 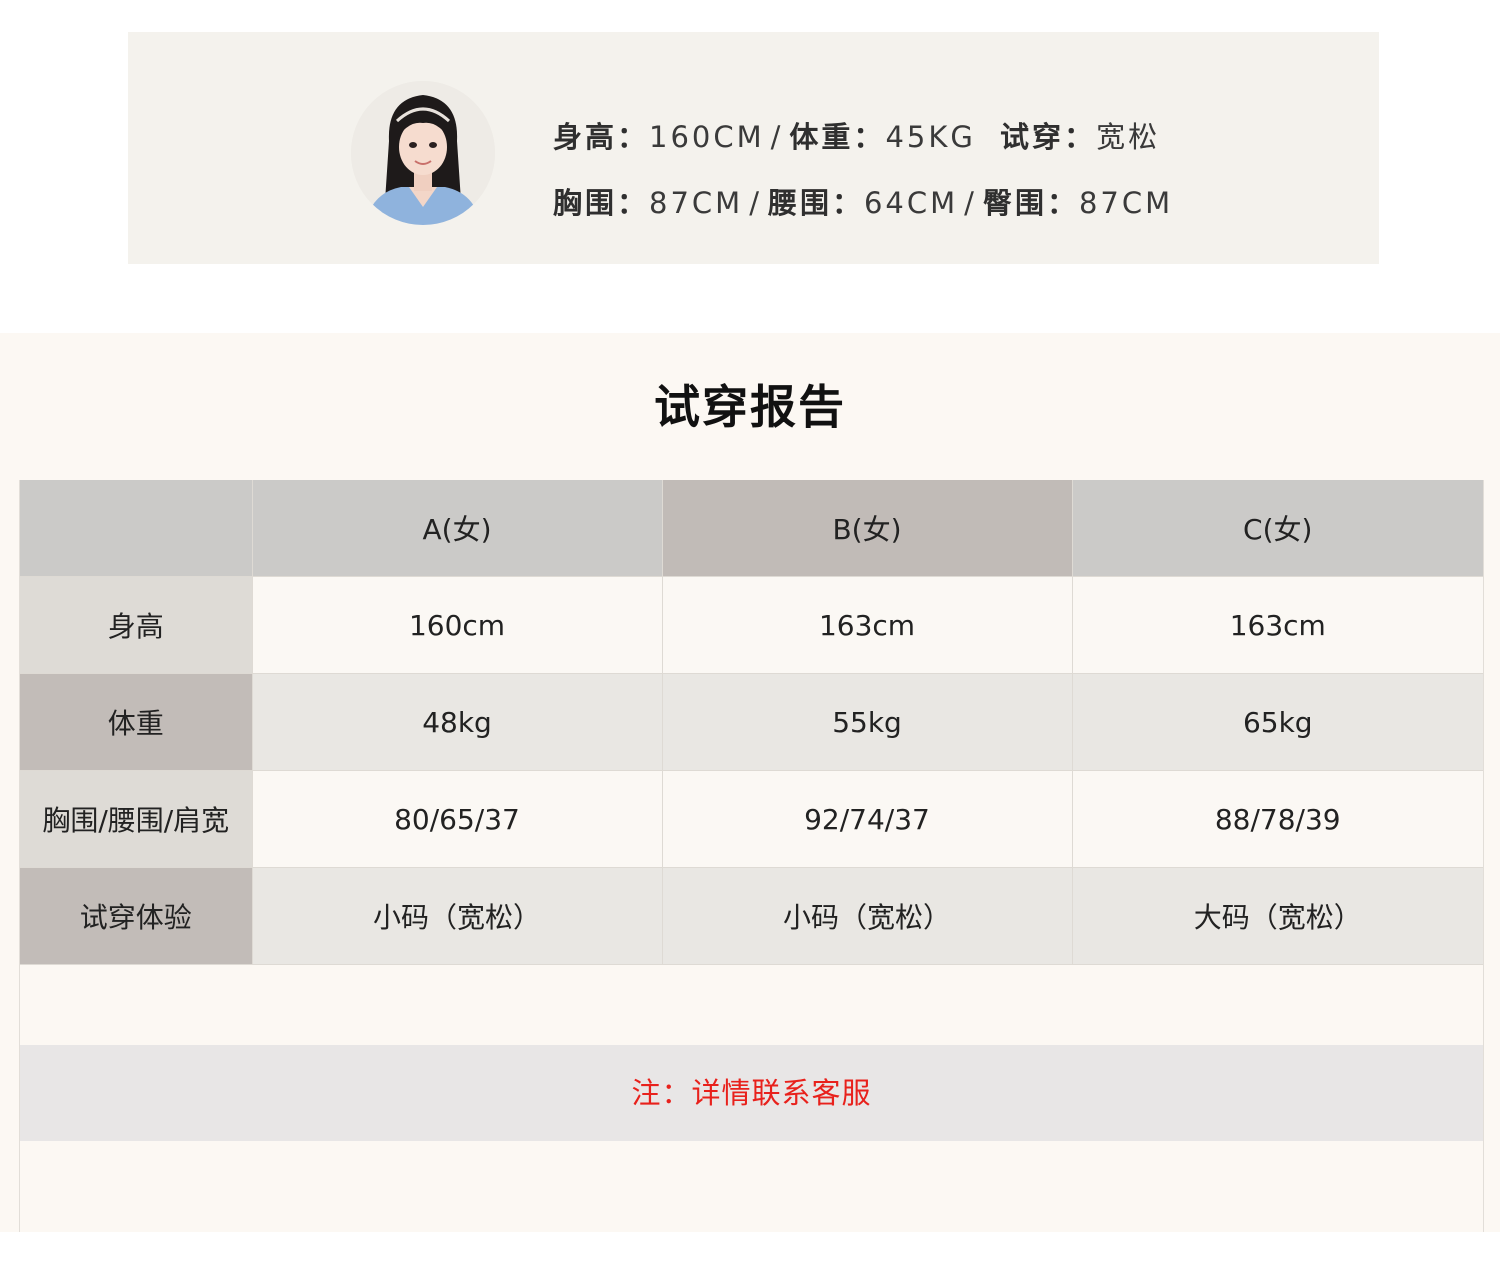 I want to click on height-value: 160CM, so click(x=707, y=137).